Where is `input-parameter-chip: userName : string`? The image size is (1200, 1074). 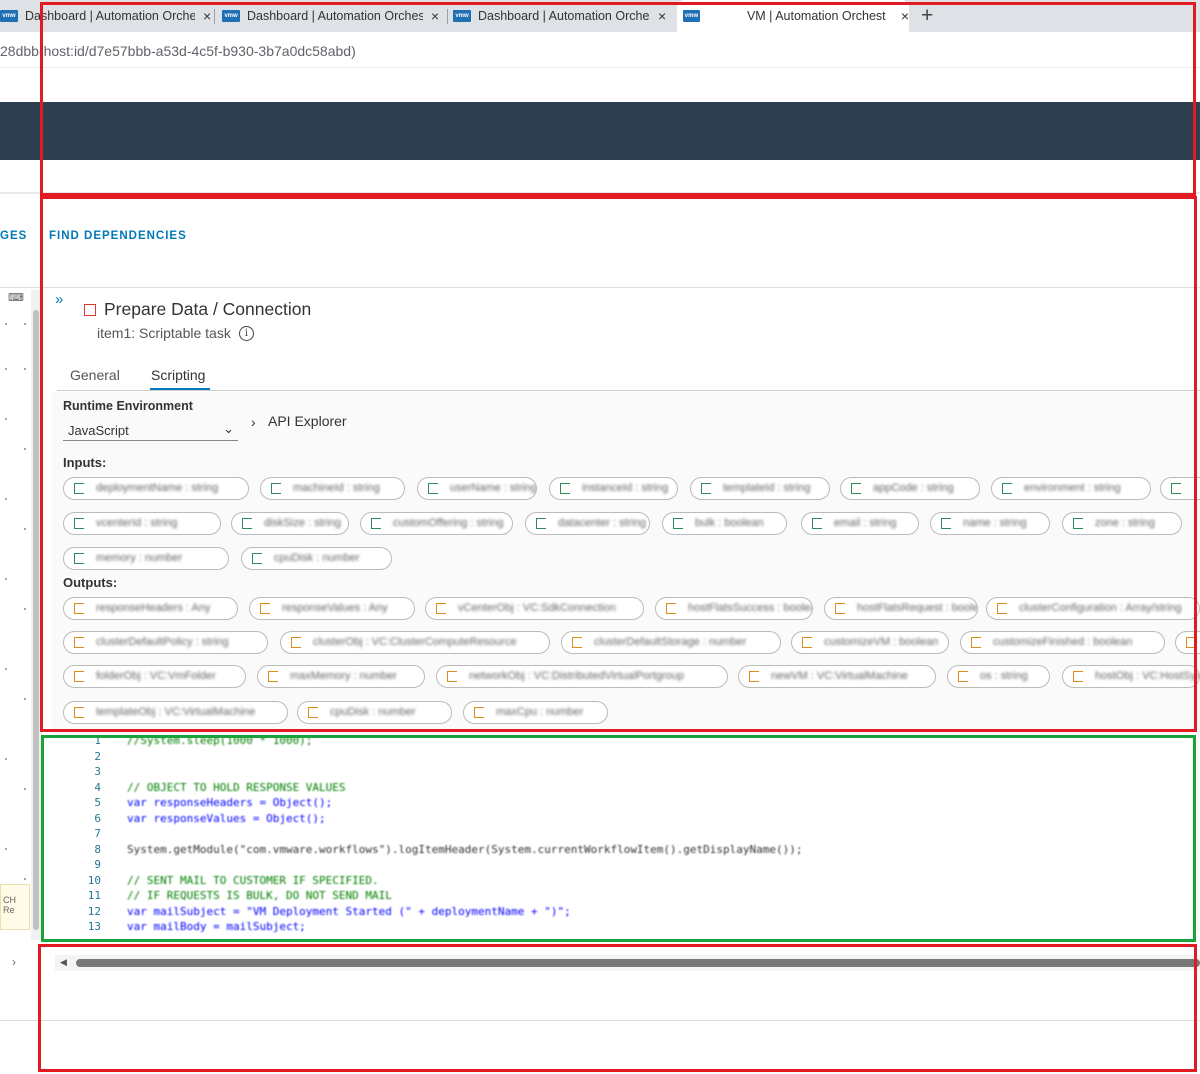
input-parameter-chip: userName : string is located at coordinates (477, 488).